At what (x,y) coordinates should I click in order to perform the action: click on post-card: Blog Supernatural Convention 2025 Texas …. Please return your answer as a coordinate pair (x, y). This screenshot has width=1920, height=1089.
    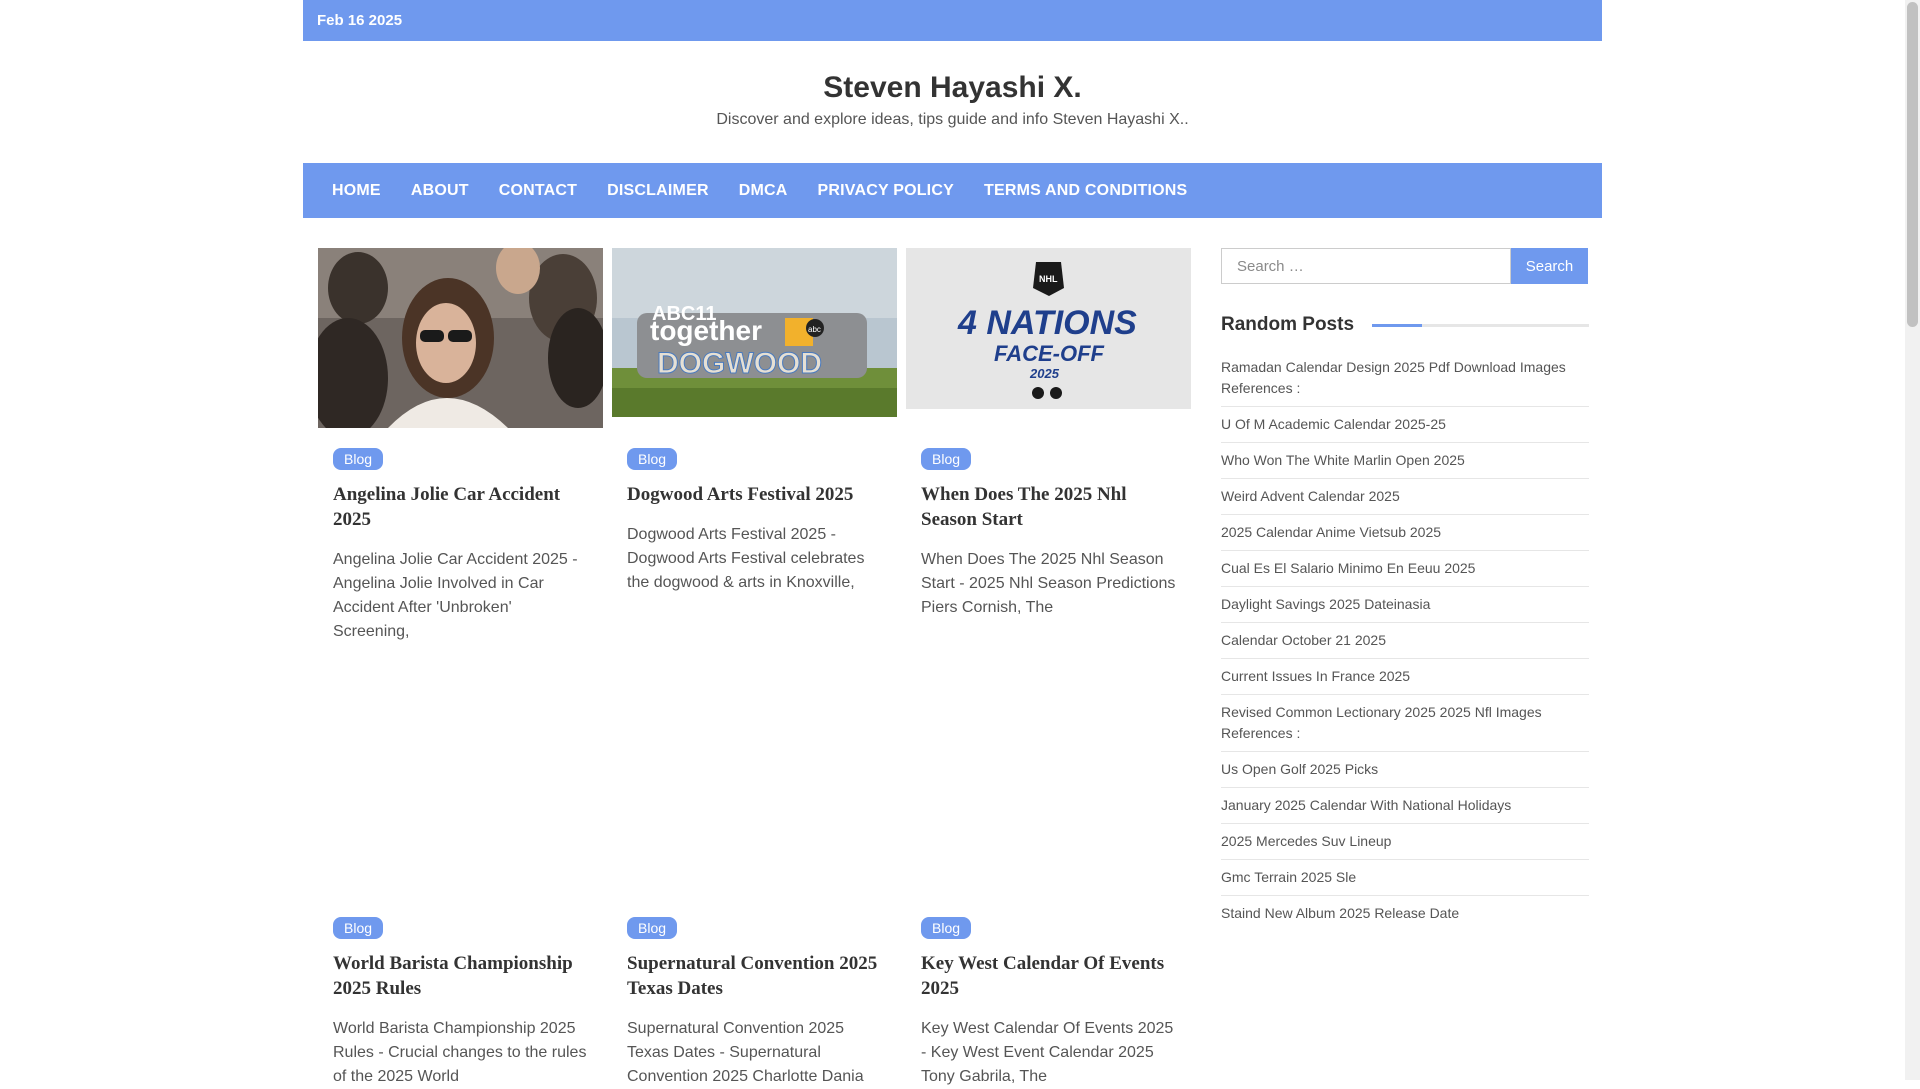
    Looking at the image, I should click on (754, 1003).